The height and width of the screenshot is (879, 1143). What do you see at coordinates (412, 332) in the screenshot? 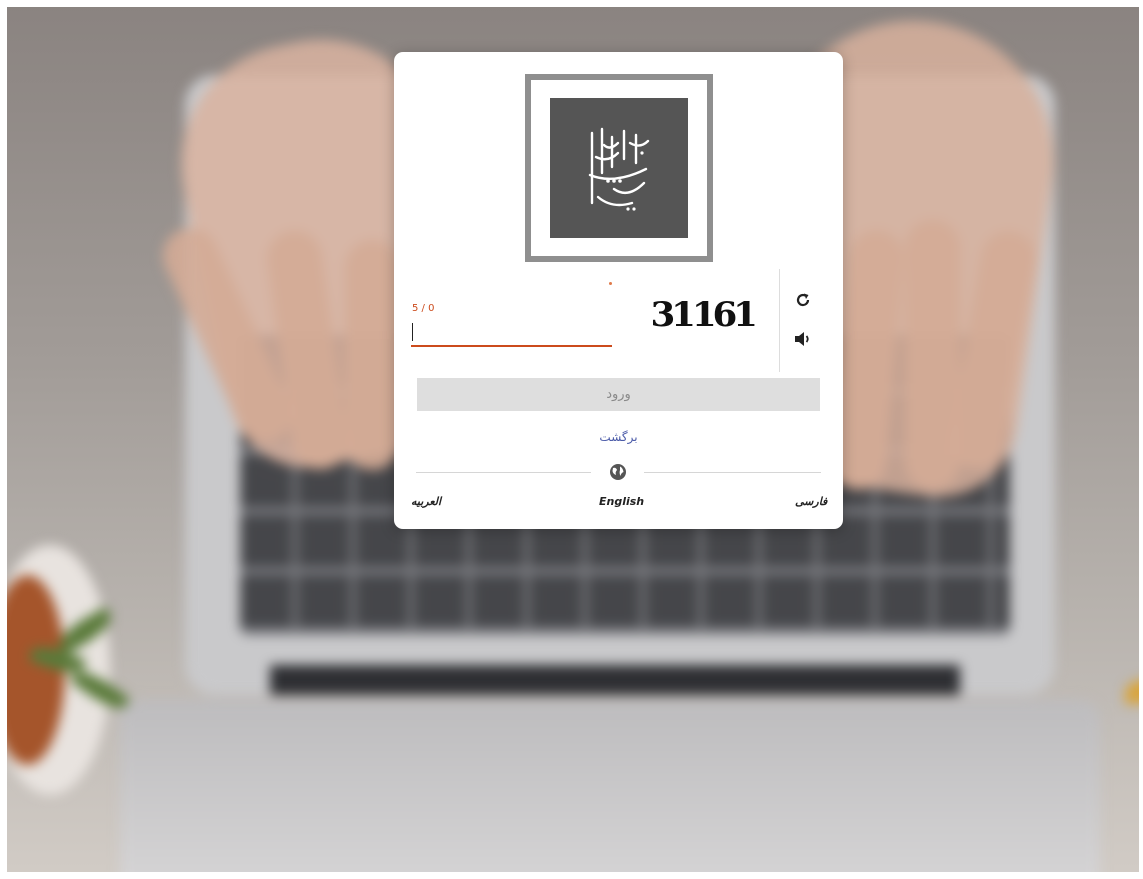
I see `text-caret` at bounding box center [412, 332].